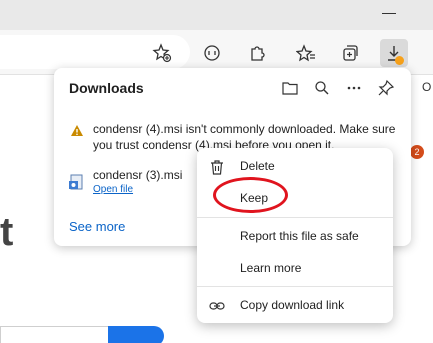 This screenshot has height=343, width=433. I want to click on link-icon, so click(217, 308).